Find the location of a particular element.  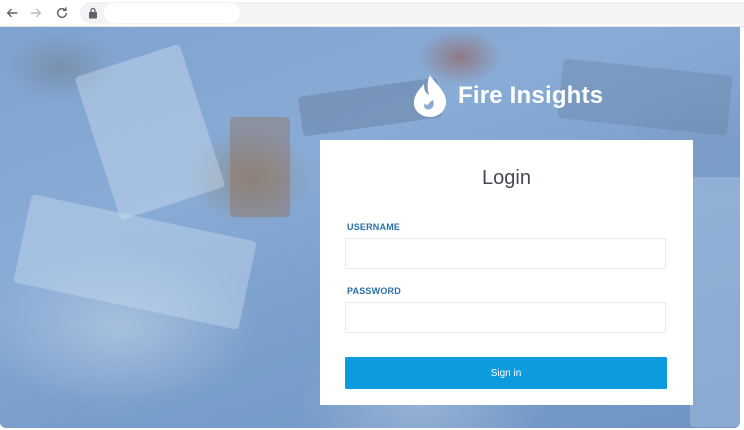

sign-in-button: Sign in is located at coordinates (506, 373).